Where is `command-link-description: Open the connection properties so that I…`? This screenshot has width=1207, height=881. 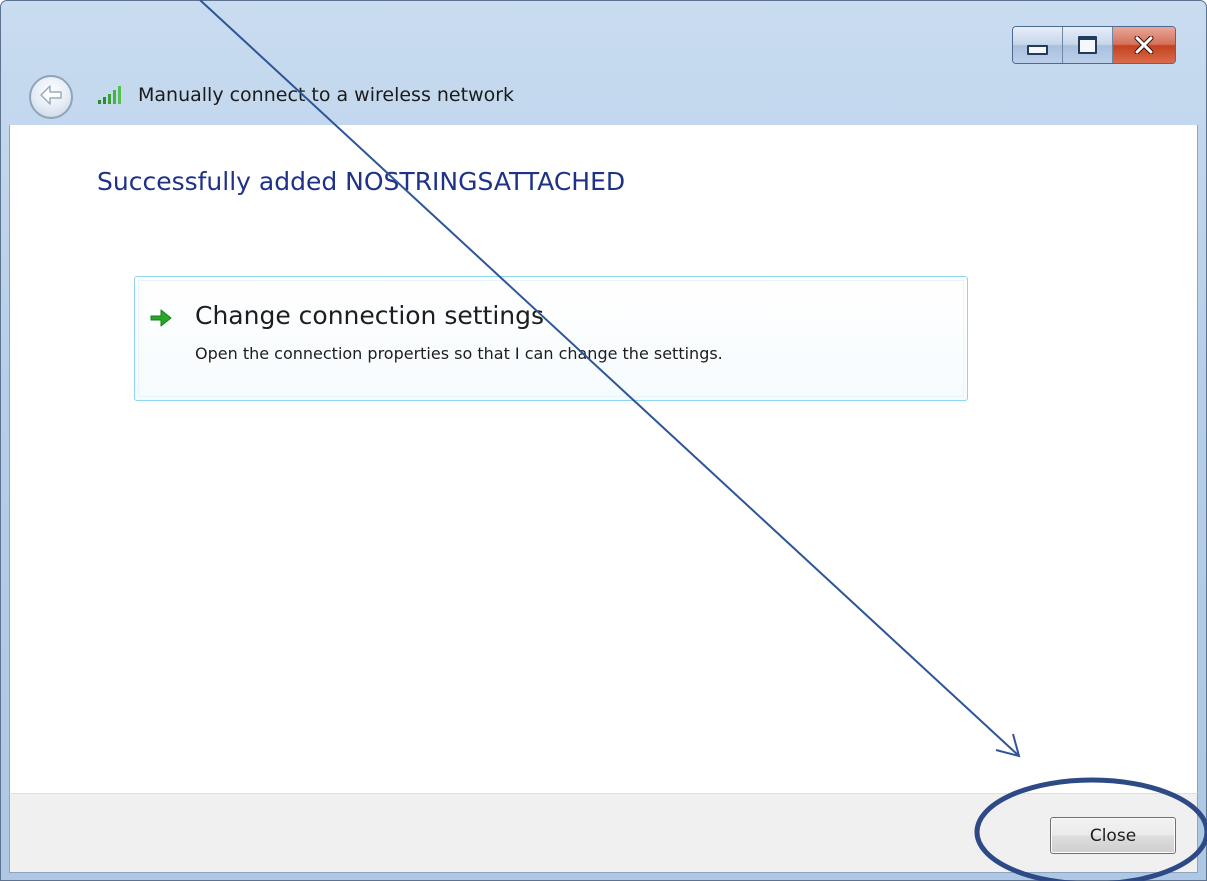 command-link-description: Open the connection properties so that I… is located at coordinates (459, 353).